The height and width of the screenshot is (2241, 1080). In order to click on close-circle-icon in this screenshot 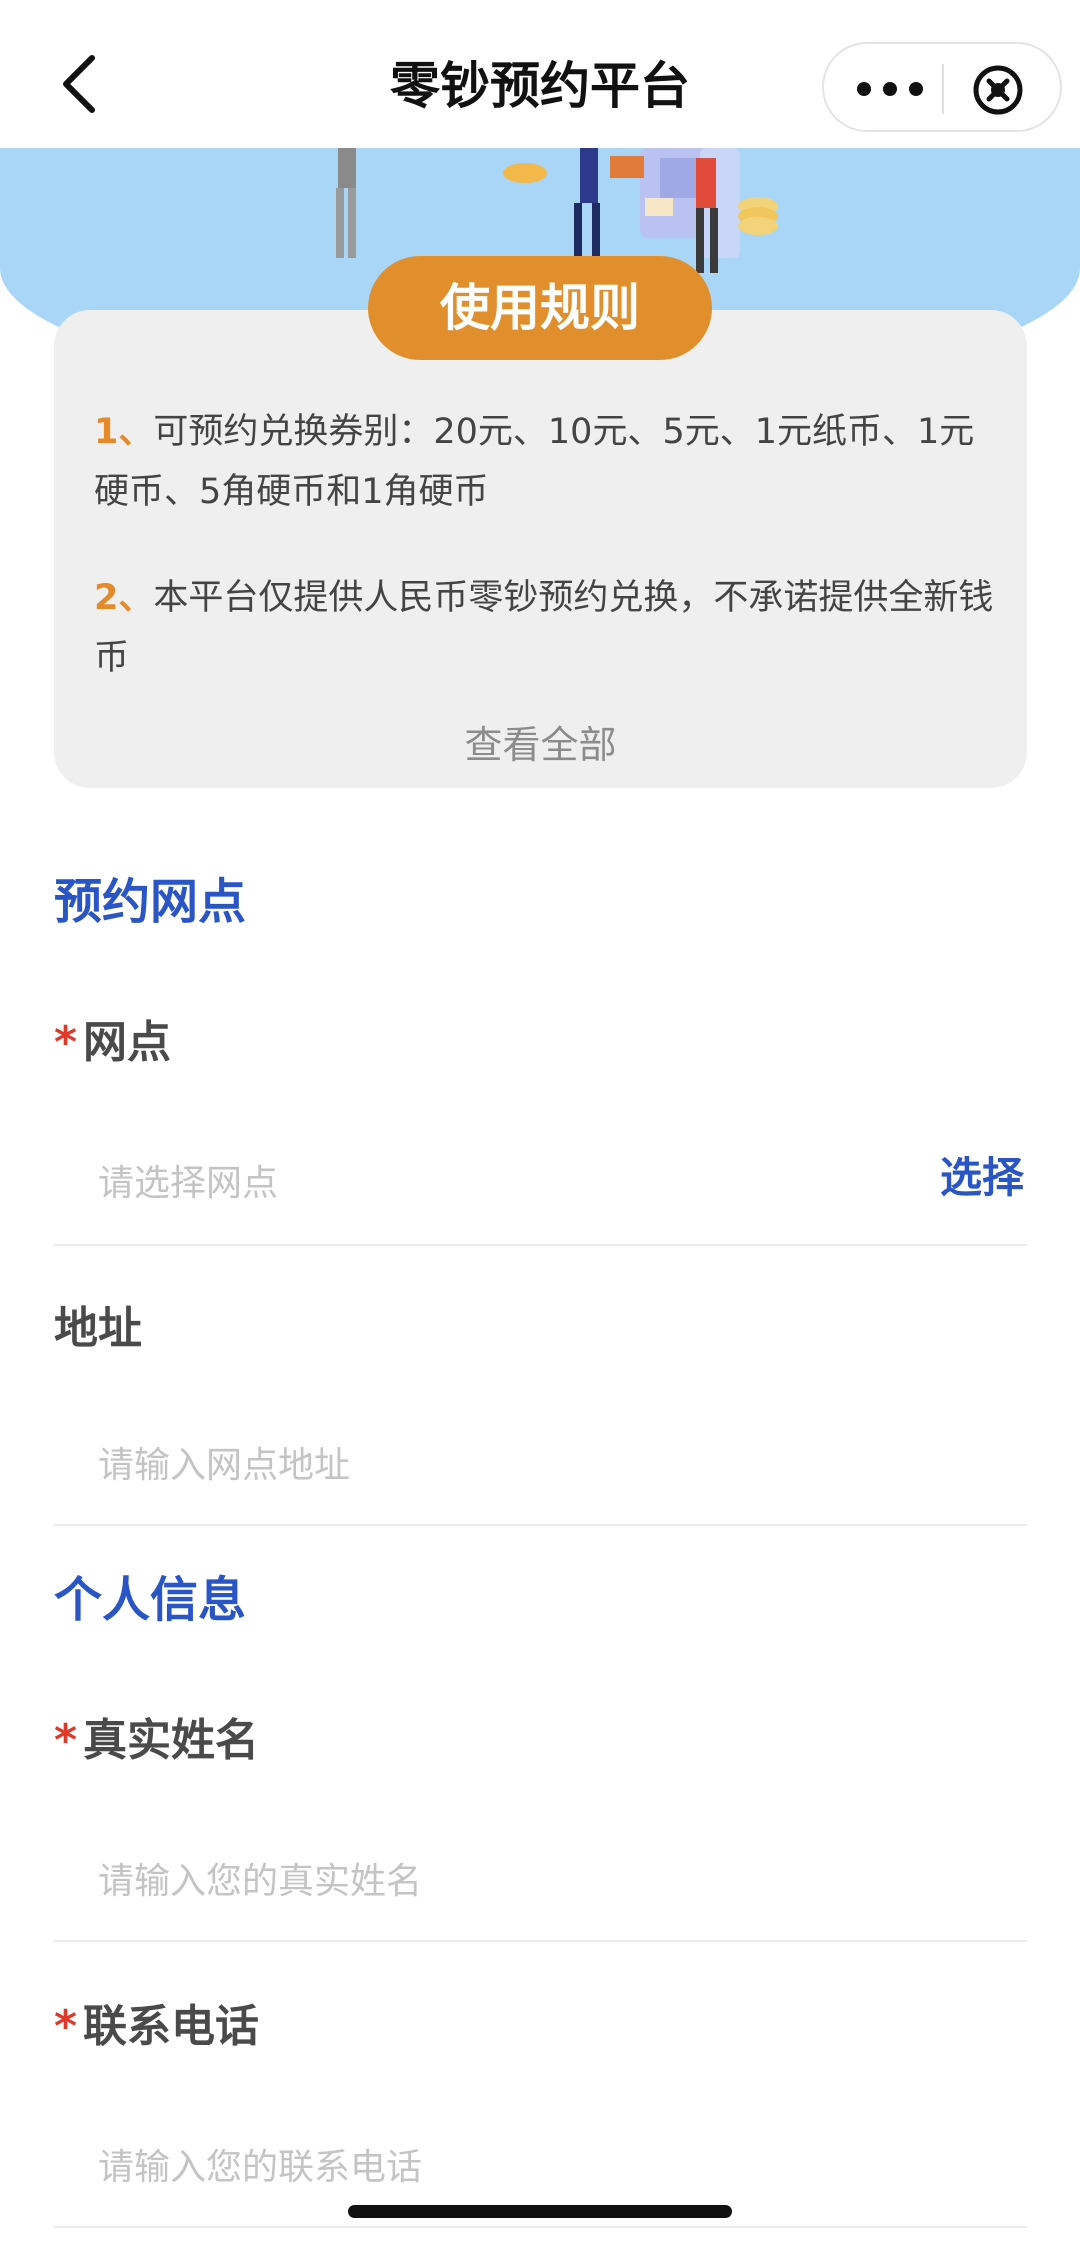, I will do `click(998, 90)`.